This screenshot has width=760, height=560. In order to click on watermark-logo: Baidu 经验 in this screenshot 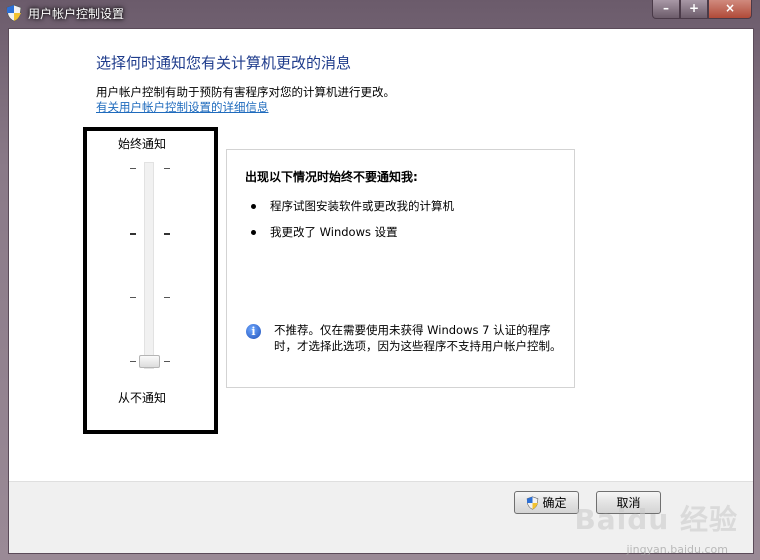, I will do `click(656, 519)`.